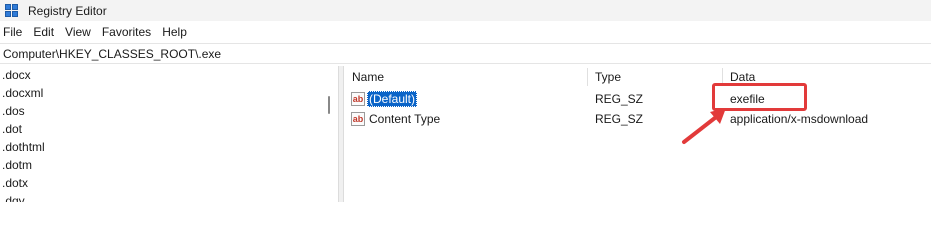  Describe the element at coordinates (14, 32) in the screenshot. I see `menu-file: File` at that location.